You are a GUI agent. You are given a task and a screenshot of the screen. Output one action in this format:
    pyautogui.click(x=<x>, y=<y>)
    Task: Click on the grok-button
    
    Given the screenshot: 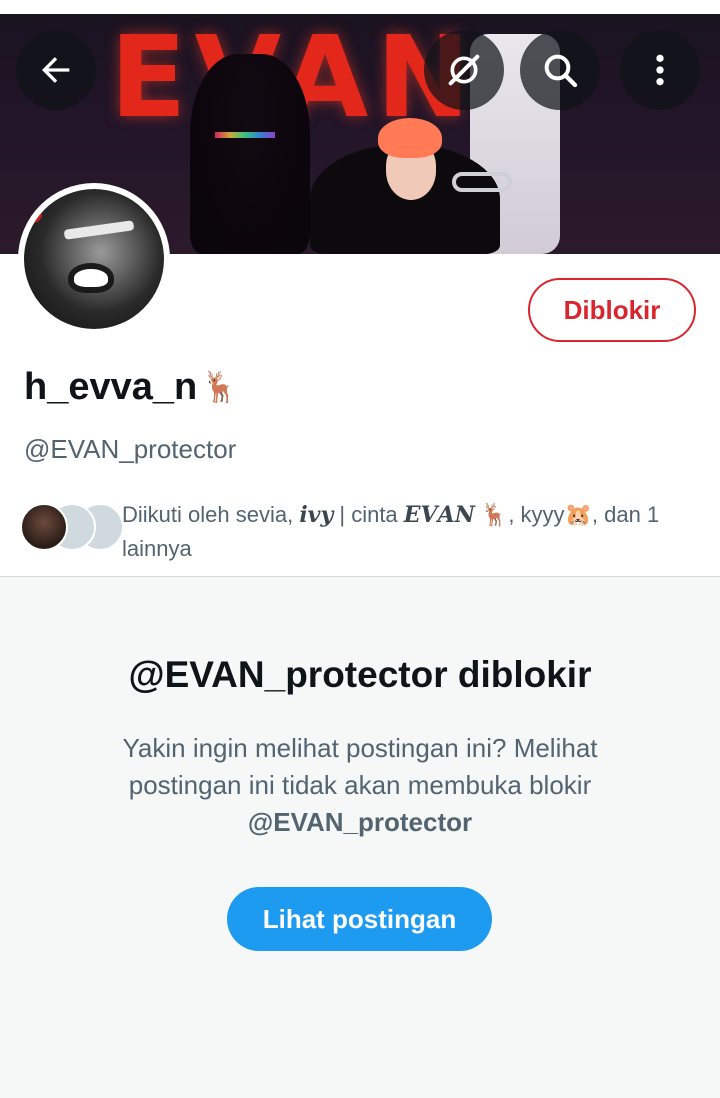 What is the action you would take?
    pyautogui.click(x=464, y=70)
    